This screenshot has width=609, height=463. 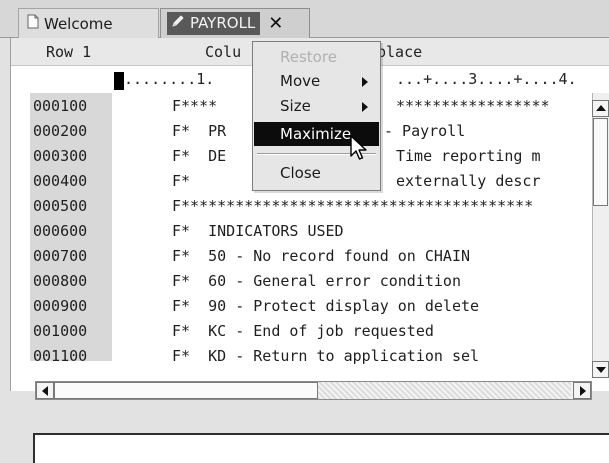 I want to click on arrow-down-icon, so click(x=601, y=370).